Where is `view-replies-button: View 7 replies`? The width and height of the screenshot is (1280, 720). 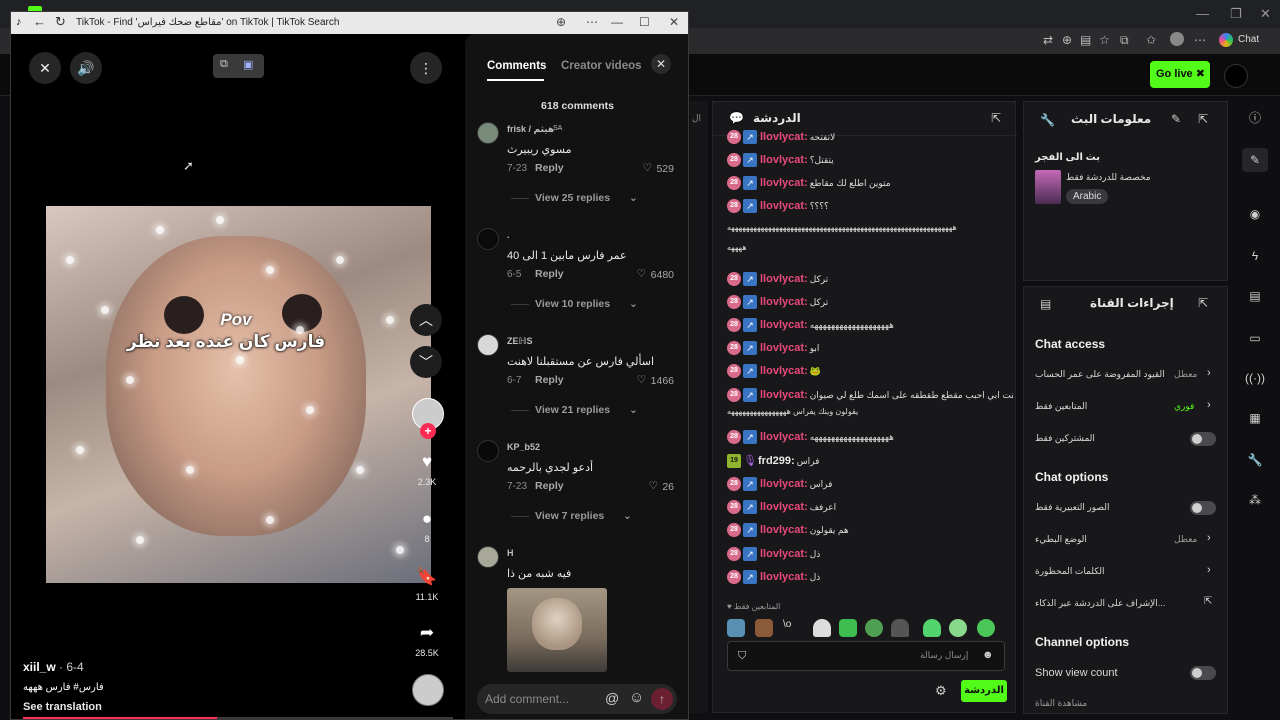 view-replies-button: View 7 replies is located at coordinates (569, 516).